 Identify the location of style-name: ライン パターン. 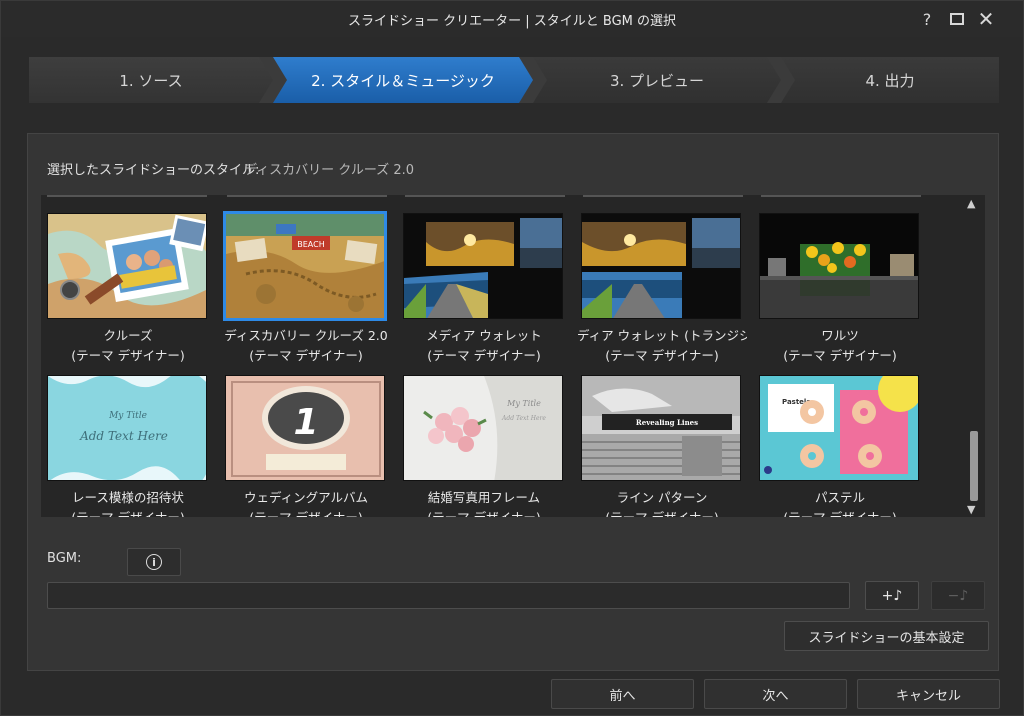
(662, 497).